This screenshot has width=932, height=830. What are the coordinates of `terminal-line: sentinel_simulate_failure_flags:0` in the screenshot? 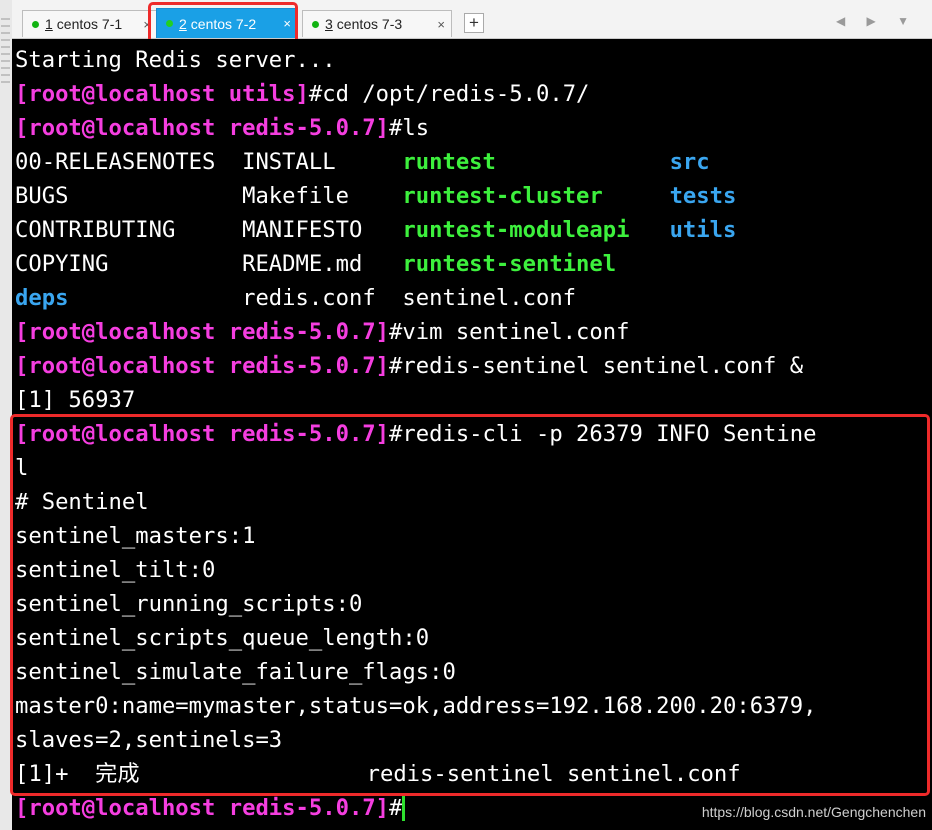 It's located at (416, 672).